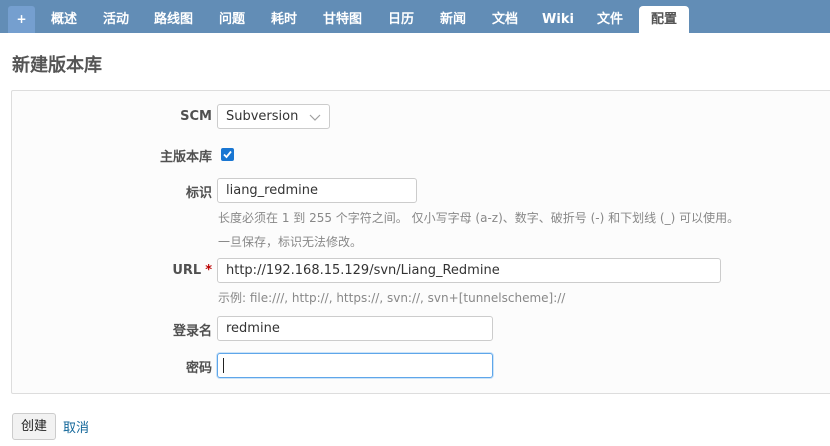 This screenshot has height=446, width=830. I want to click on tab-roadmap: 路线图, so click(173, 19).